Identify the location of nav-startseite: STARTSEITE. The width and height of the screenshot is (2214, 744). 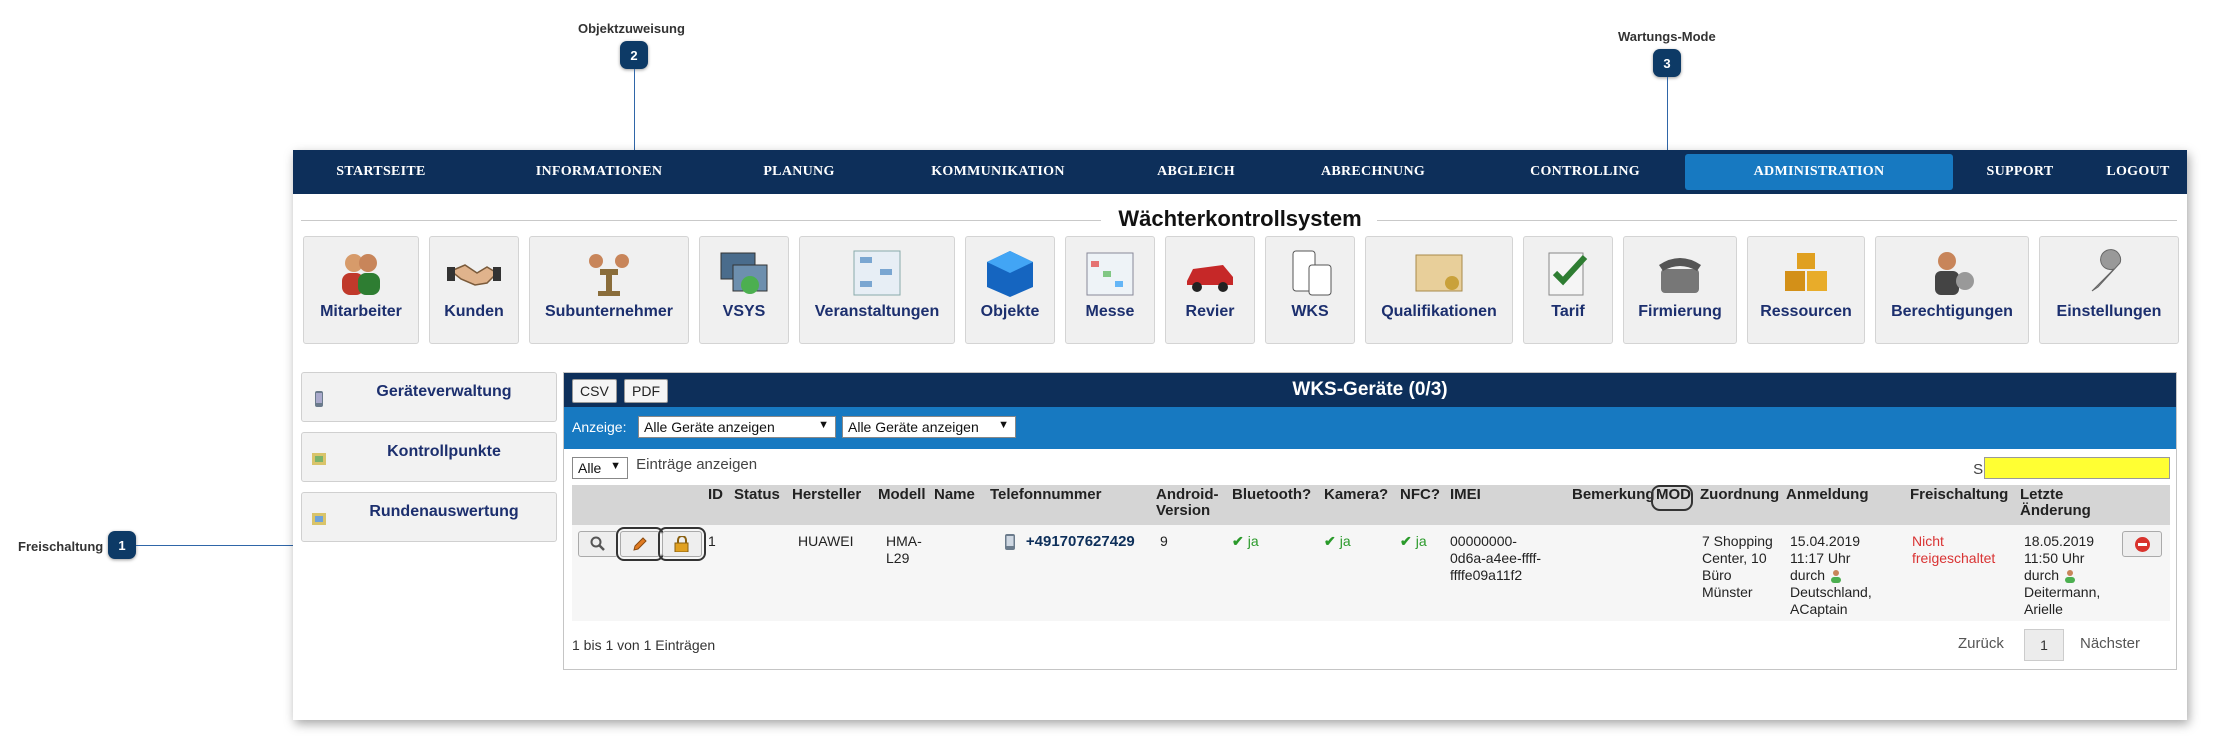
(381, 172).